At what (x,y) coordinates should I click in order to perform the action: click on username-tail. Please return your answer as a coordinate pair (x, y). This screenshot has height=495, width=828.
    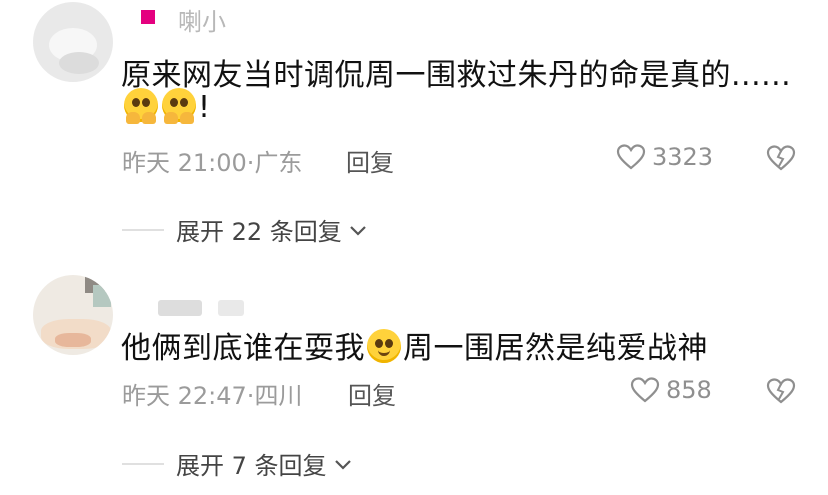
    Looking at the image, I should click on (231, 308).